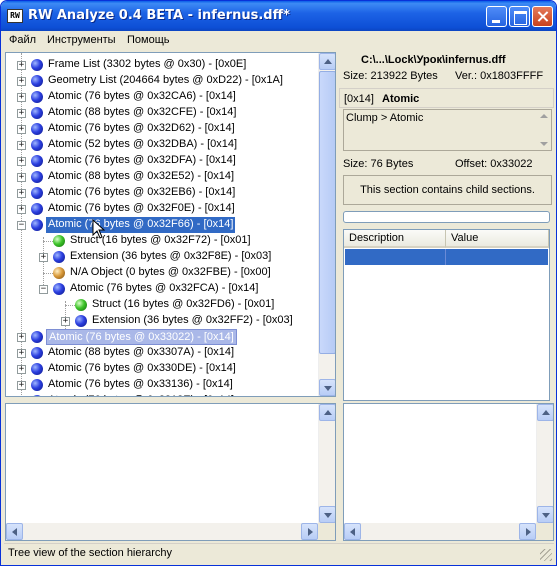 This screenshot has width=557, height=566. Describe the element at coordinates (183, 305) in the screenshot. I see `tree-item-label: Struct (16 bytes @ 0x32FD6) - [0x01]` at that location.